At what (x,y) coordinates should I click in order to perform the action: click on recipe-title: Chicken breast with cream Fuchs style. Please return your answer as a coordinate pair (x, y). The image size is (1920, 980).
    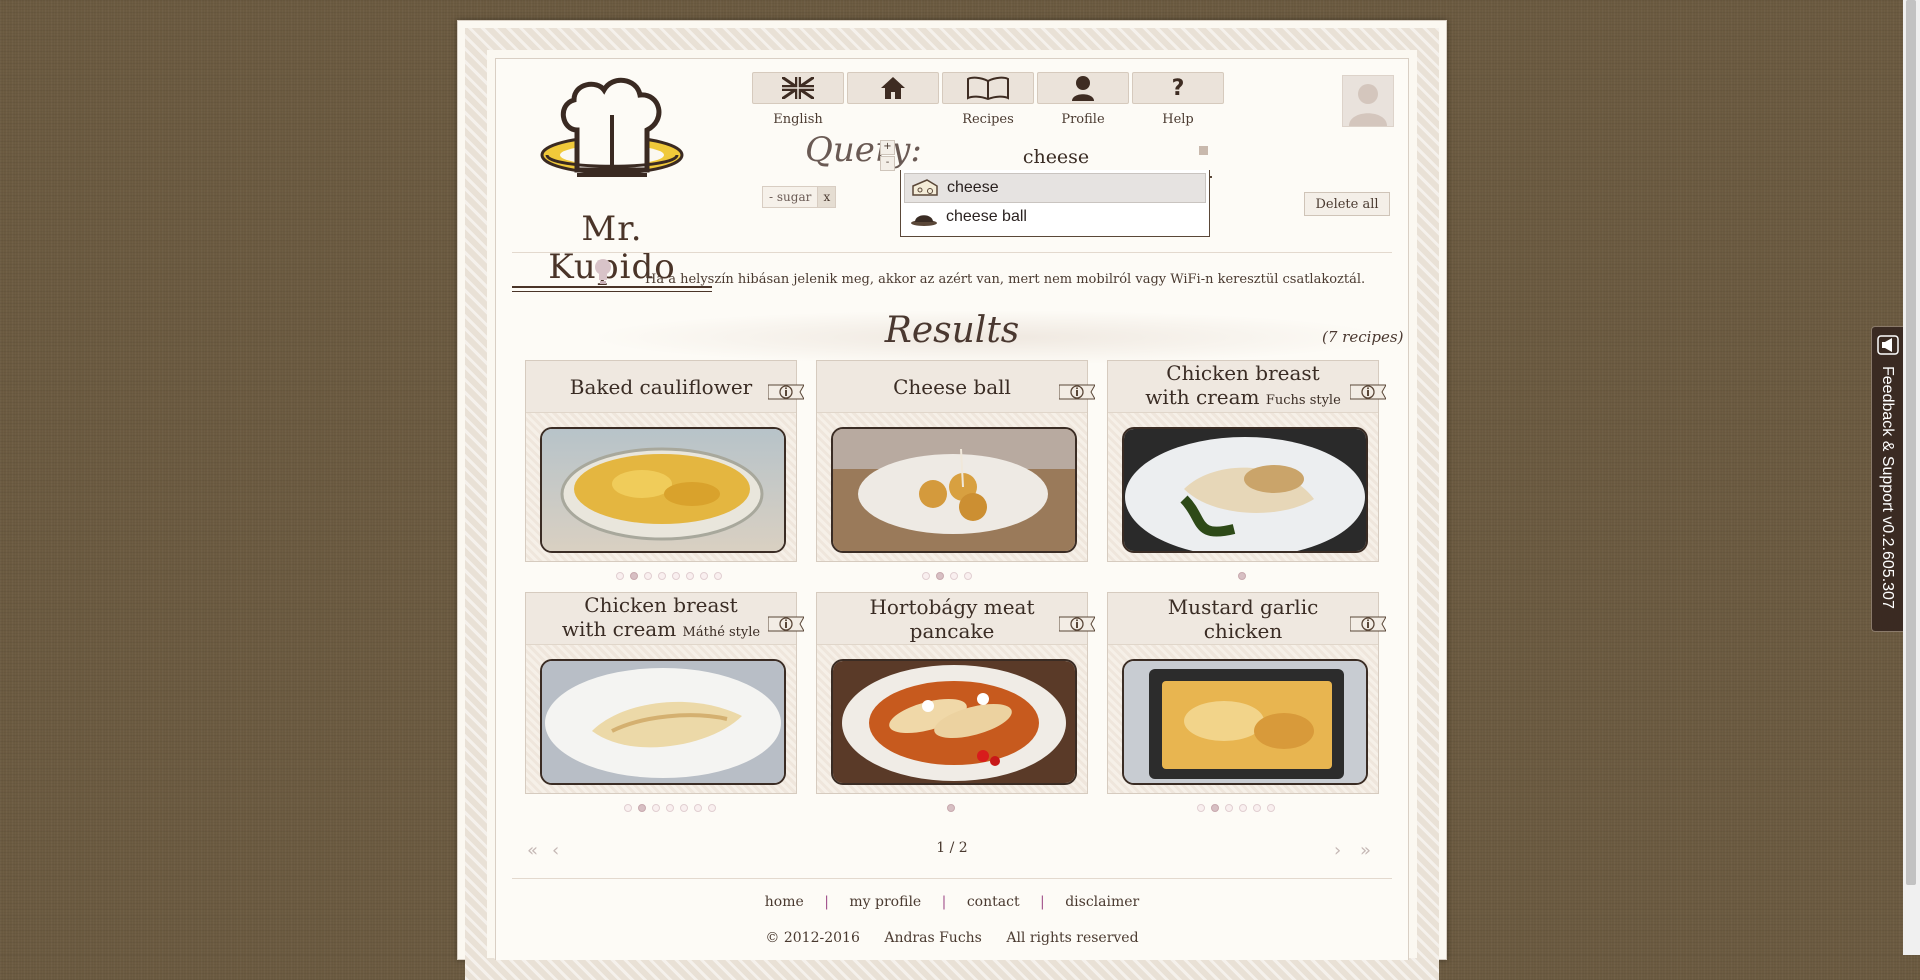
    Looking at the image, I should click on (1243, 387).